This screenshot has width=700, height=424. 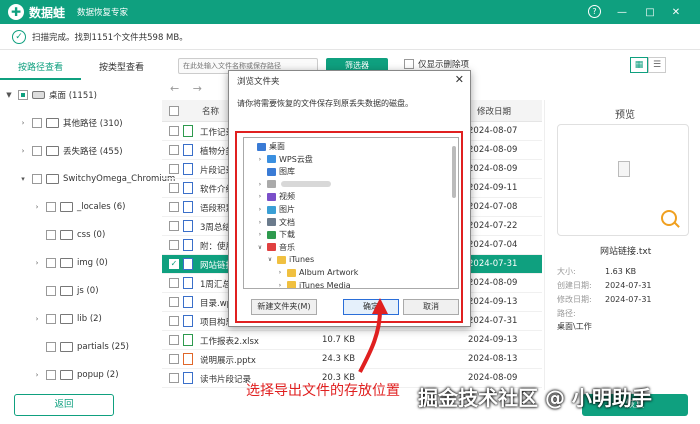 What do you see at coordinates (64, 405) in the screenshot?
I see `back-button: 返回` at bounding box center [64, 405].